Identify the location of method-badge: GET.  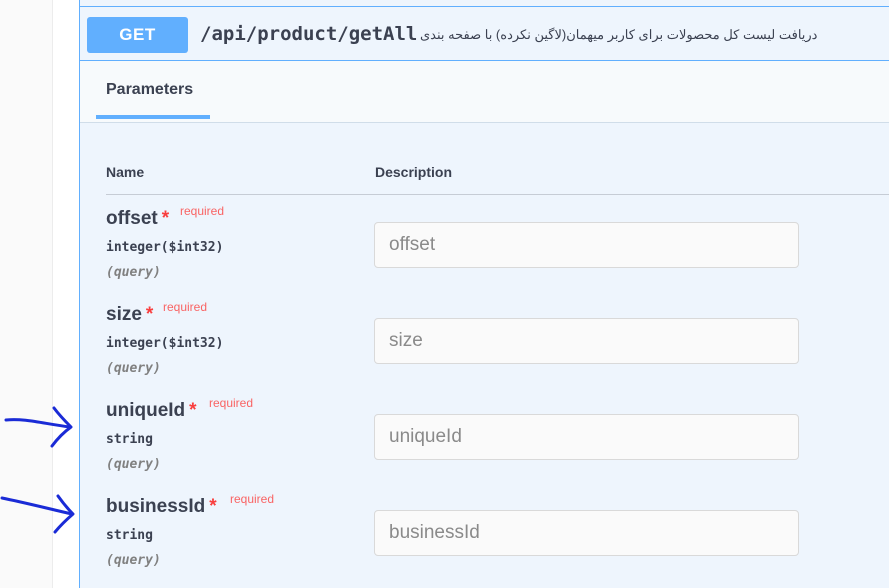
(137, 35).